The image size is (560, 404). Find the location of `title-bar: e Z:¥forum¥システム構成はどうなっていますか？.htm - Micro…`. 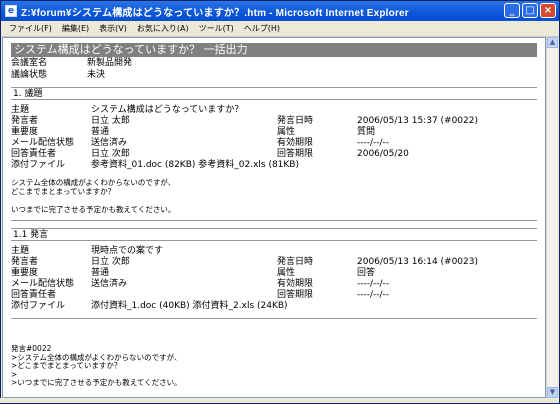

title-bar: e Z:¥forum¥システム構成はどうなっていますか？.htm - Micro… is located at coordinates (280, 11).